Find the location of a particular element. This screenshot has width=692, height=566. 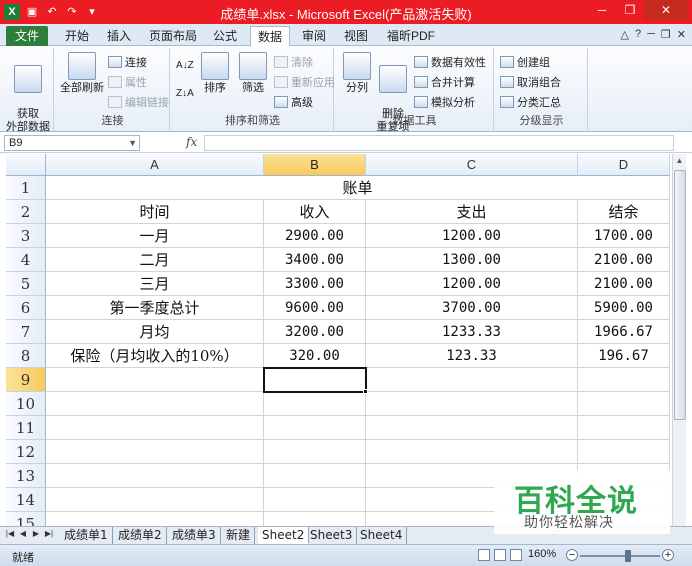

zoom-level: 160% is located at coordinates (542, 554).